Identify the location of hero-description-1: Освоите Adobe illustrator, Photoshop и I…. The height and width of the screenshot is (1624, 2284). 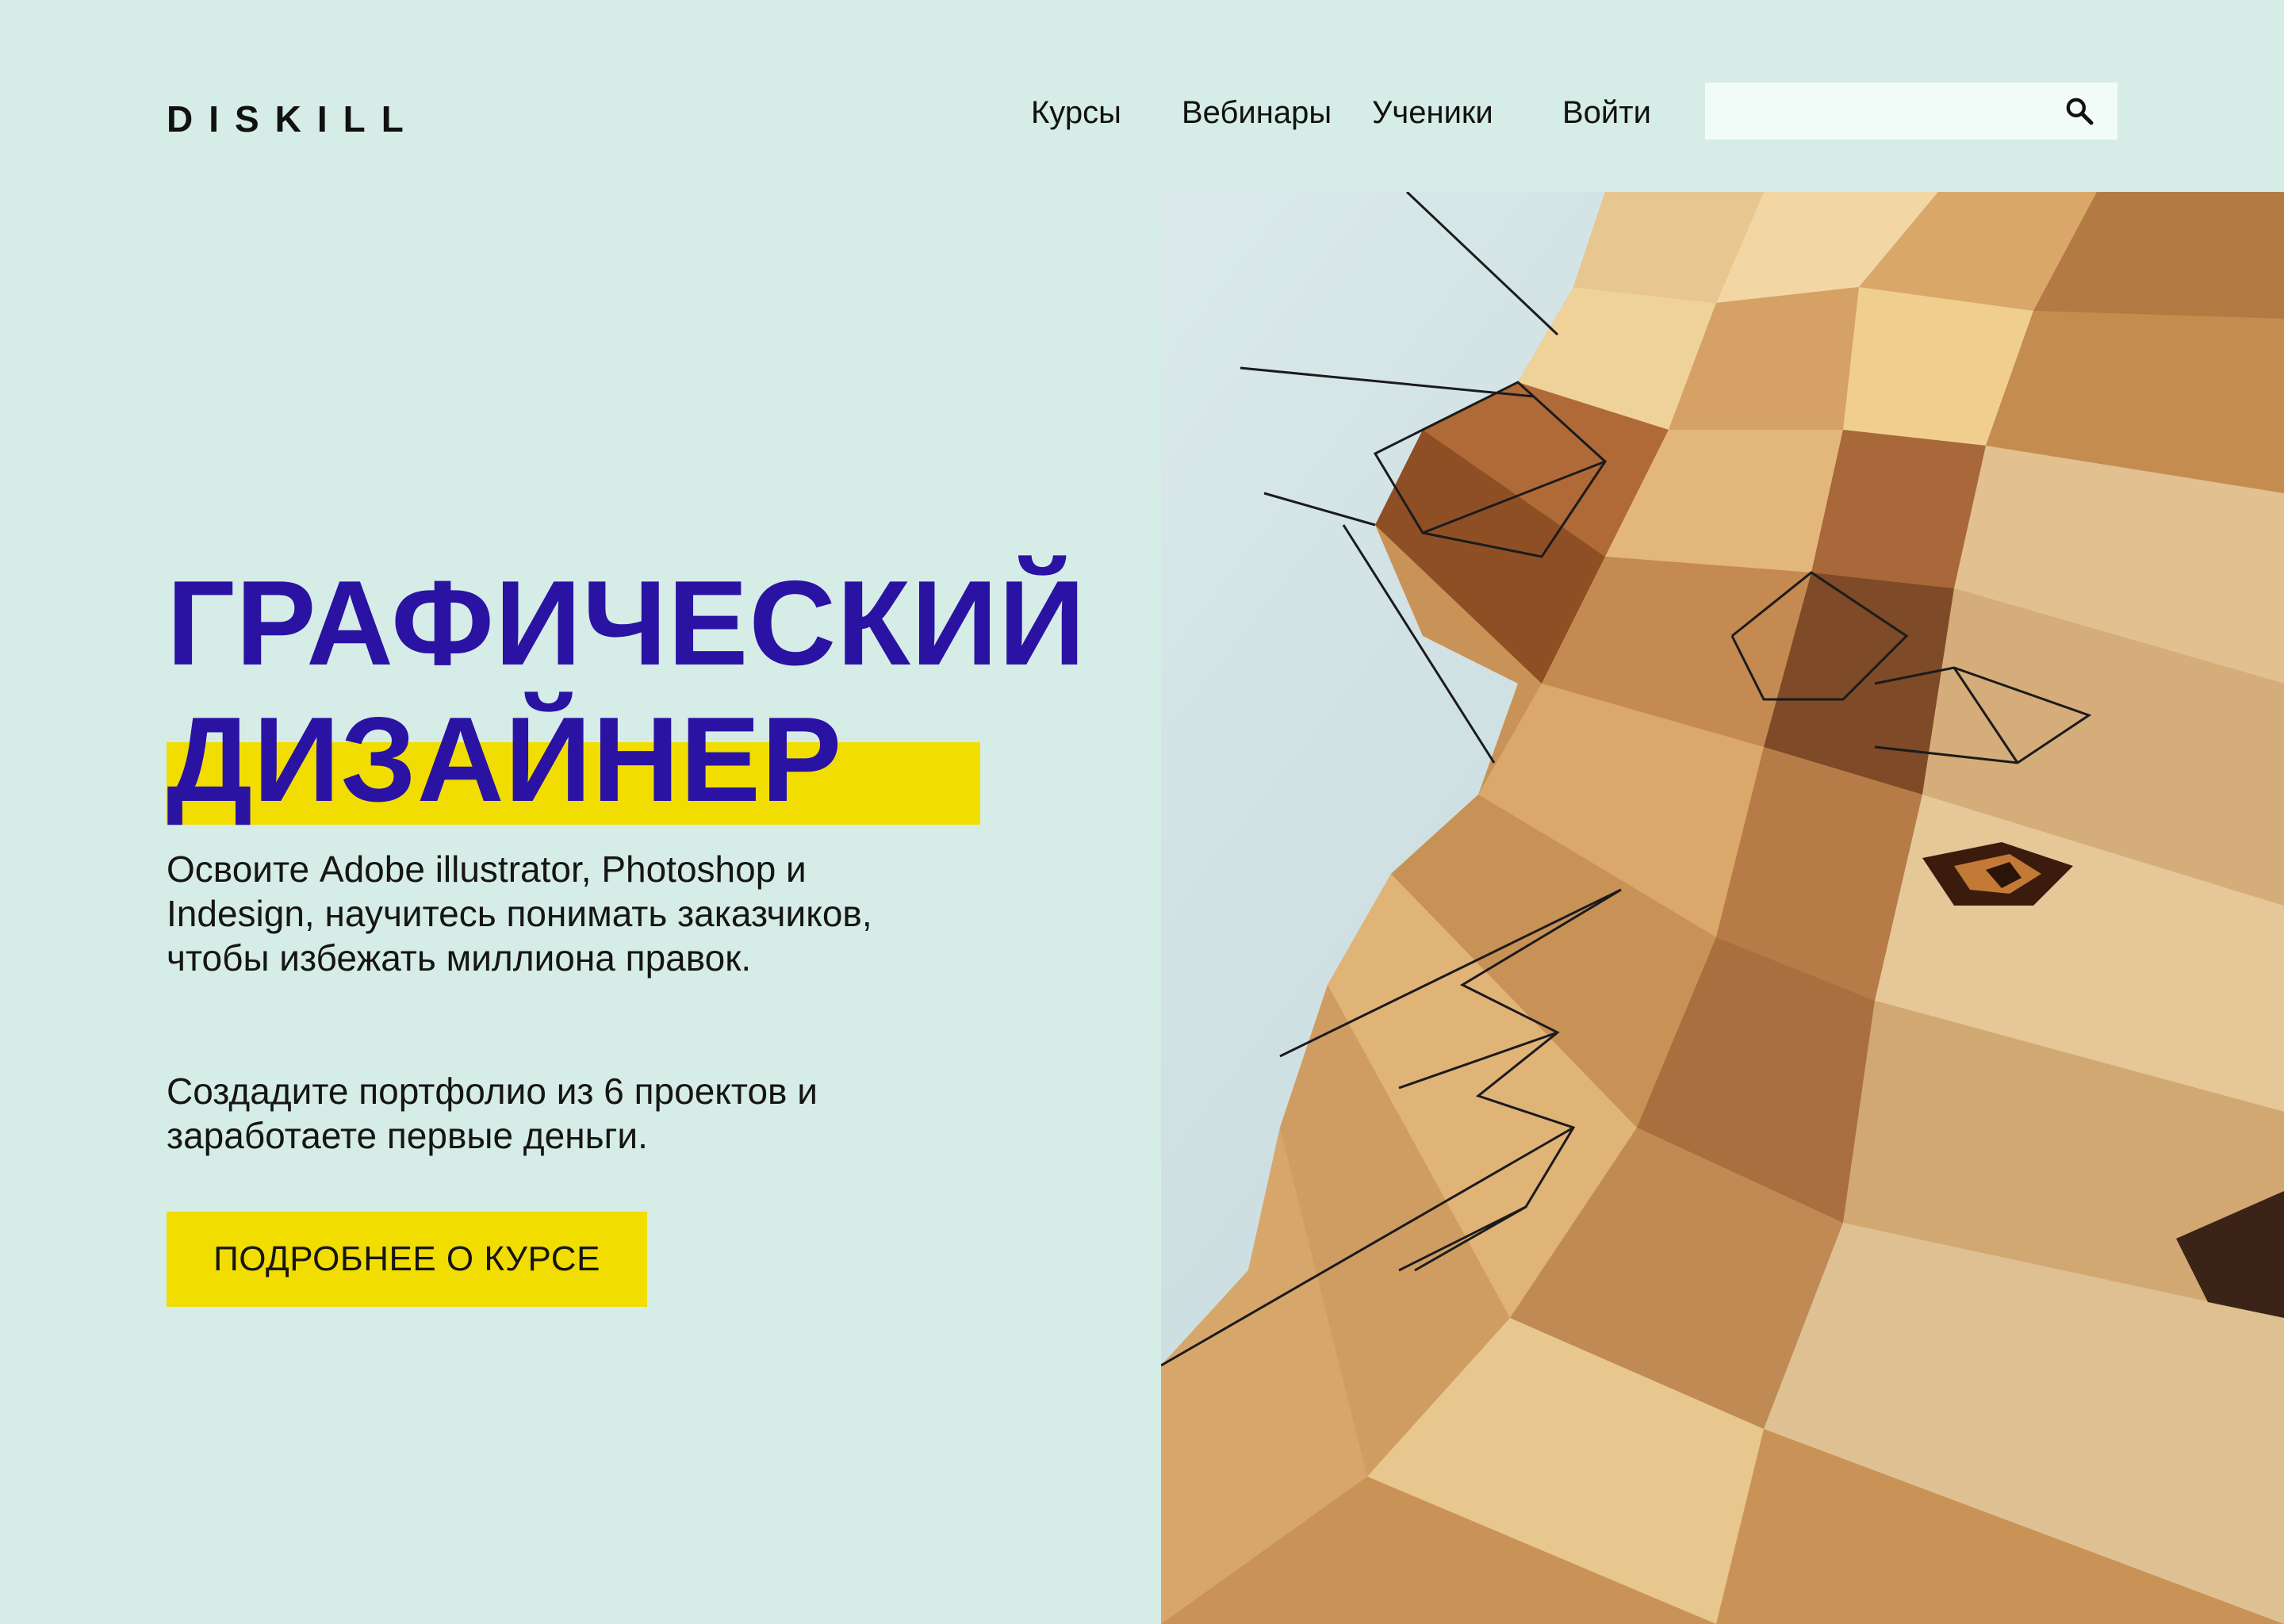
(519, 913).